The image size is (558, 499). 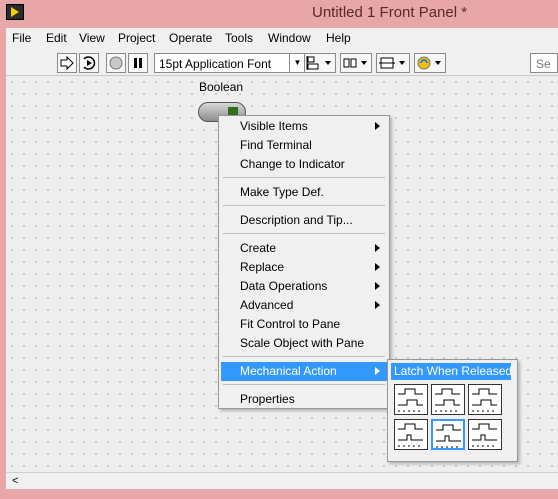 I want to click on menu-item-label: Change to Indicator, so click(x=292, y=164).